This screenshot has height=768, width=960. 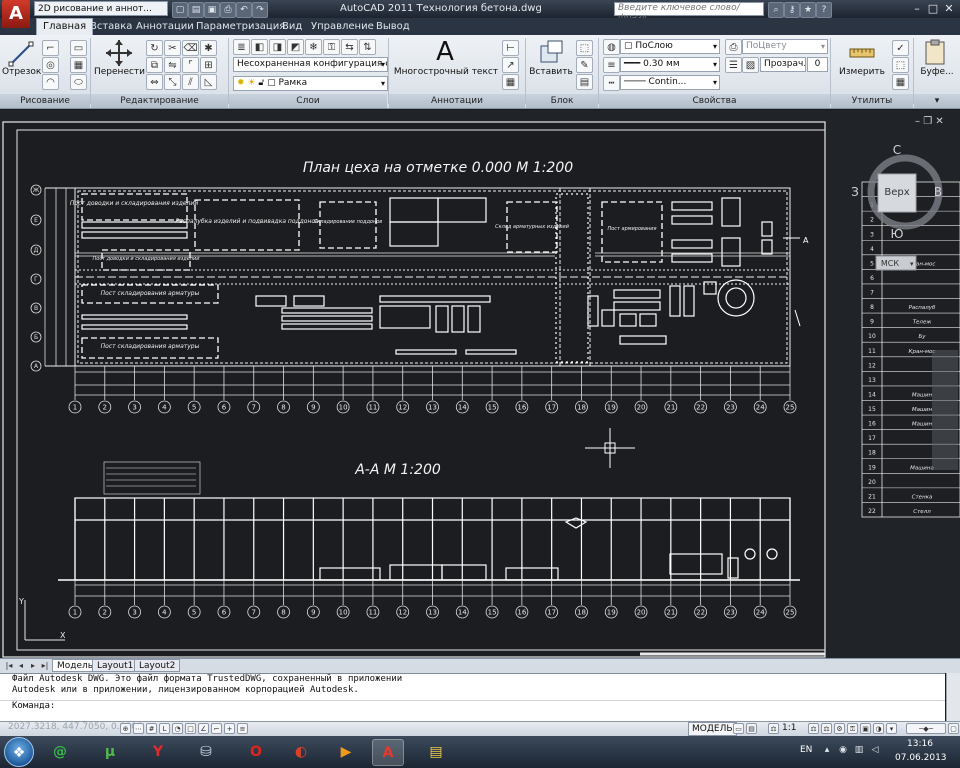 I want to click on fillet-icon: ⌜, so click(x=190, y=65).